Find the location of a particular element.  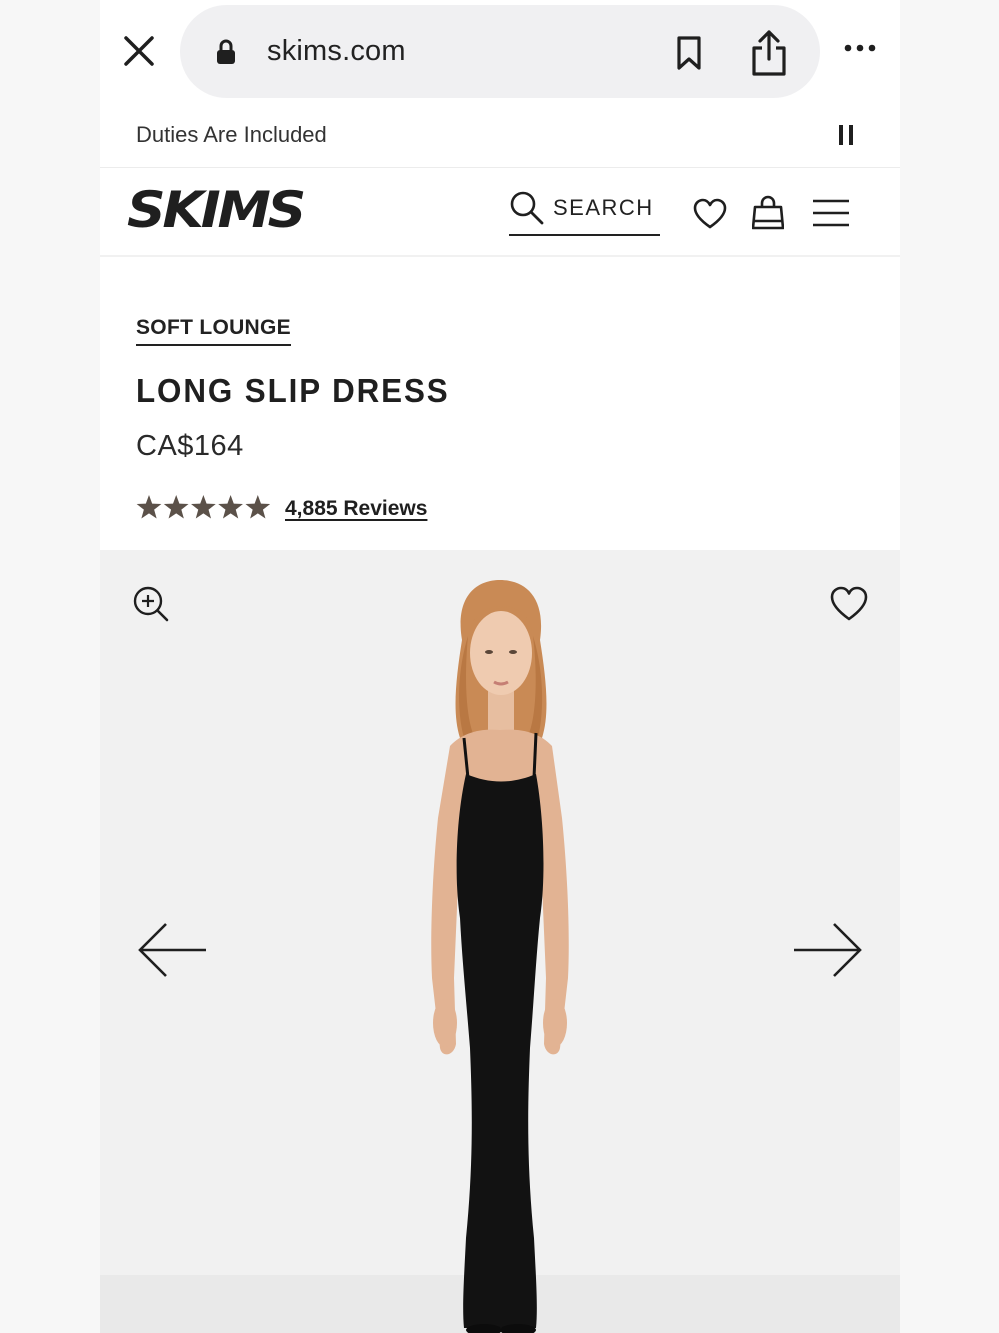

more-options-button is located at coordinates (860, 48).